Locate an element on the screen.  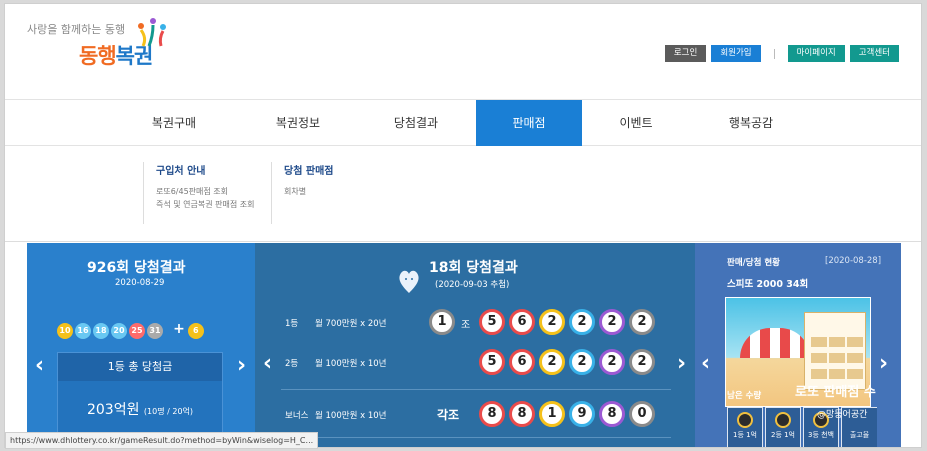
mypage-button: 마이페이지 is located at coordinates (816, 53).